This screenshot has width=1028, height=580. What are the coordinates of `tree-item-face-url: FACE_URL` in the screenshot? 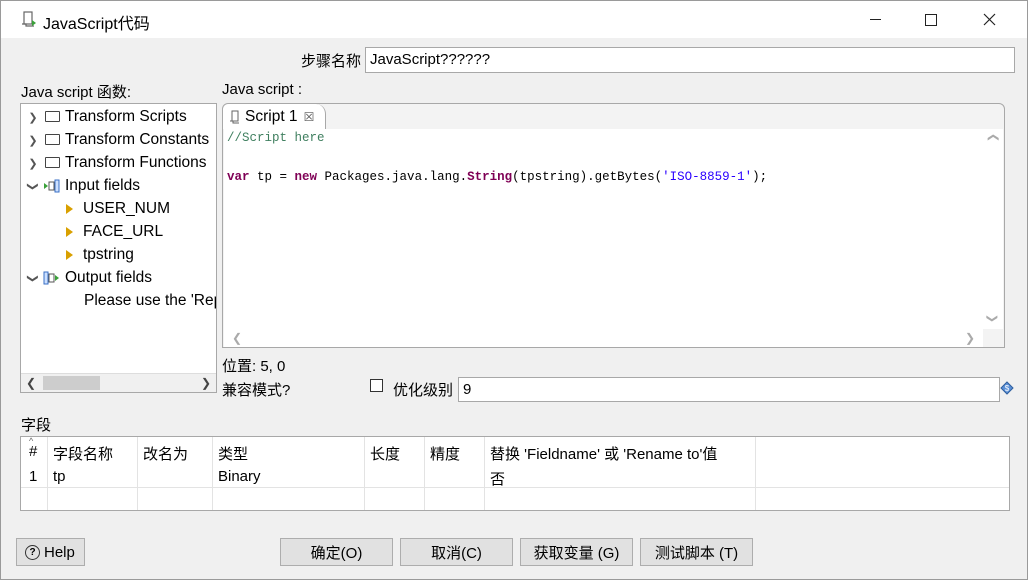 It's located at (114, 232).